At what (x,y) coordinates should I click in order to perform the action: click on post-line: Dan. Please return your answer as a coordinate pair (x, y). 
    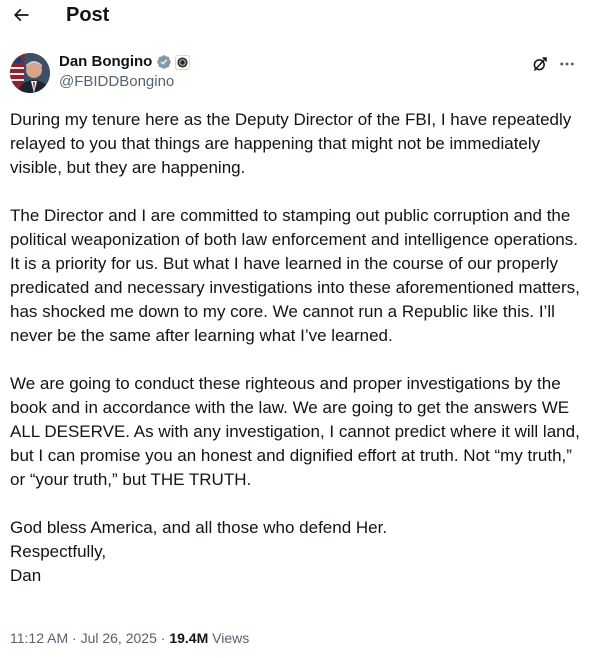
    Looking at the image, I should click on (26, 575).